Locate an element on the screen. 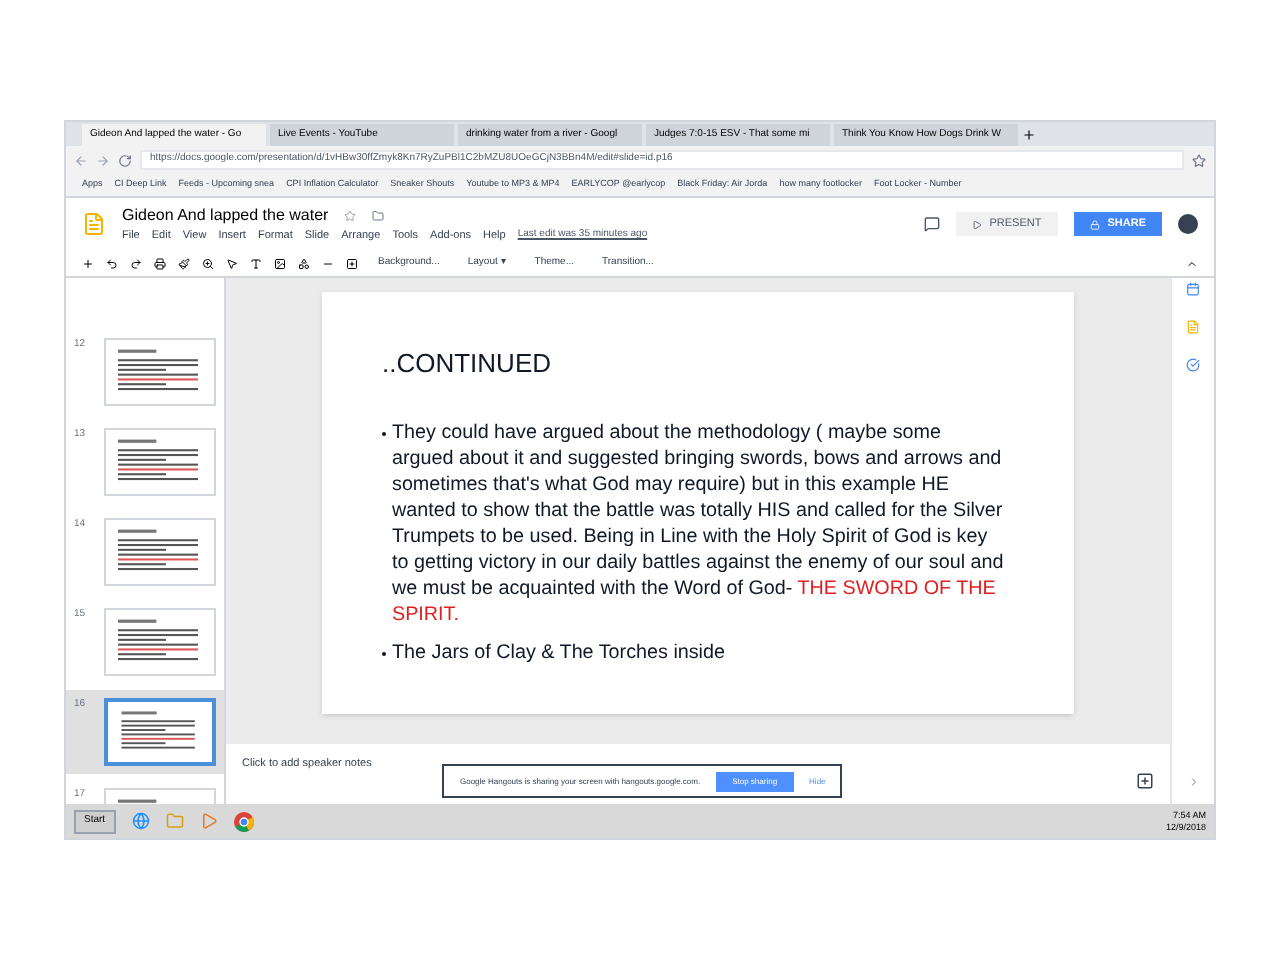  comments-icon is located at coordinates (931, 224).